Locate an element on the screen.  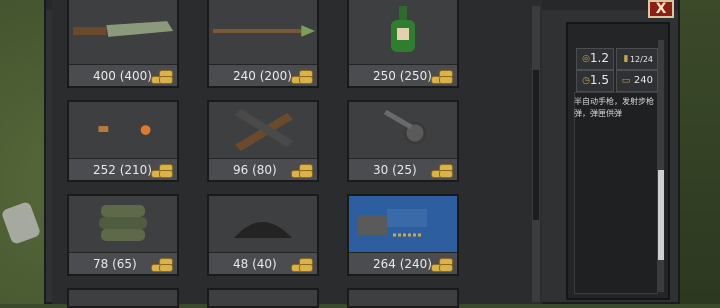
shop-item: 96 (80) is located at coordinates (263, 141).